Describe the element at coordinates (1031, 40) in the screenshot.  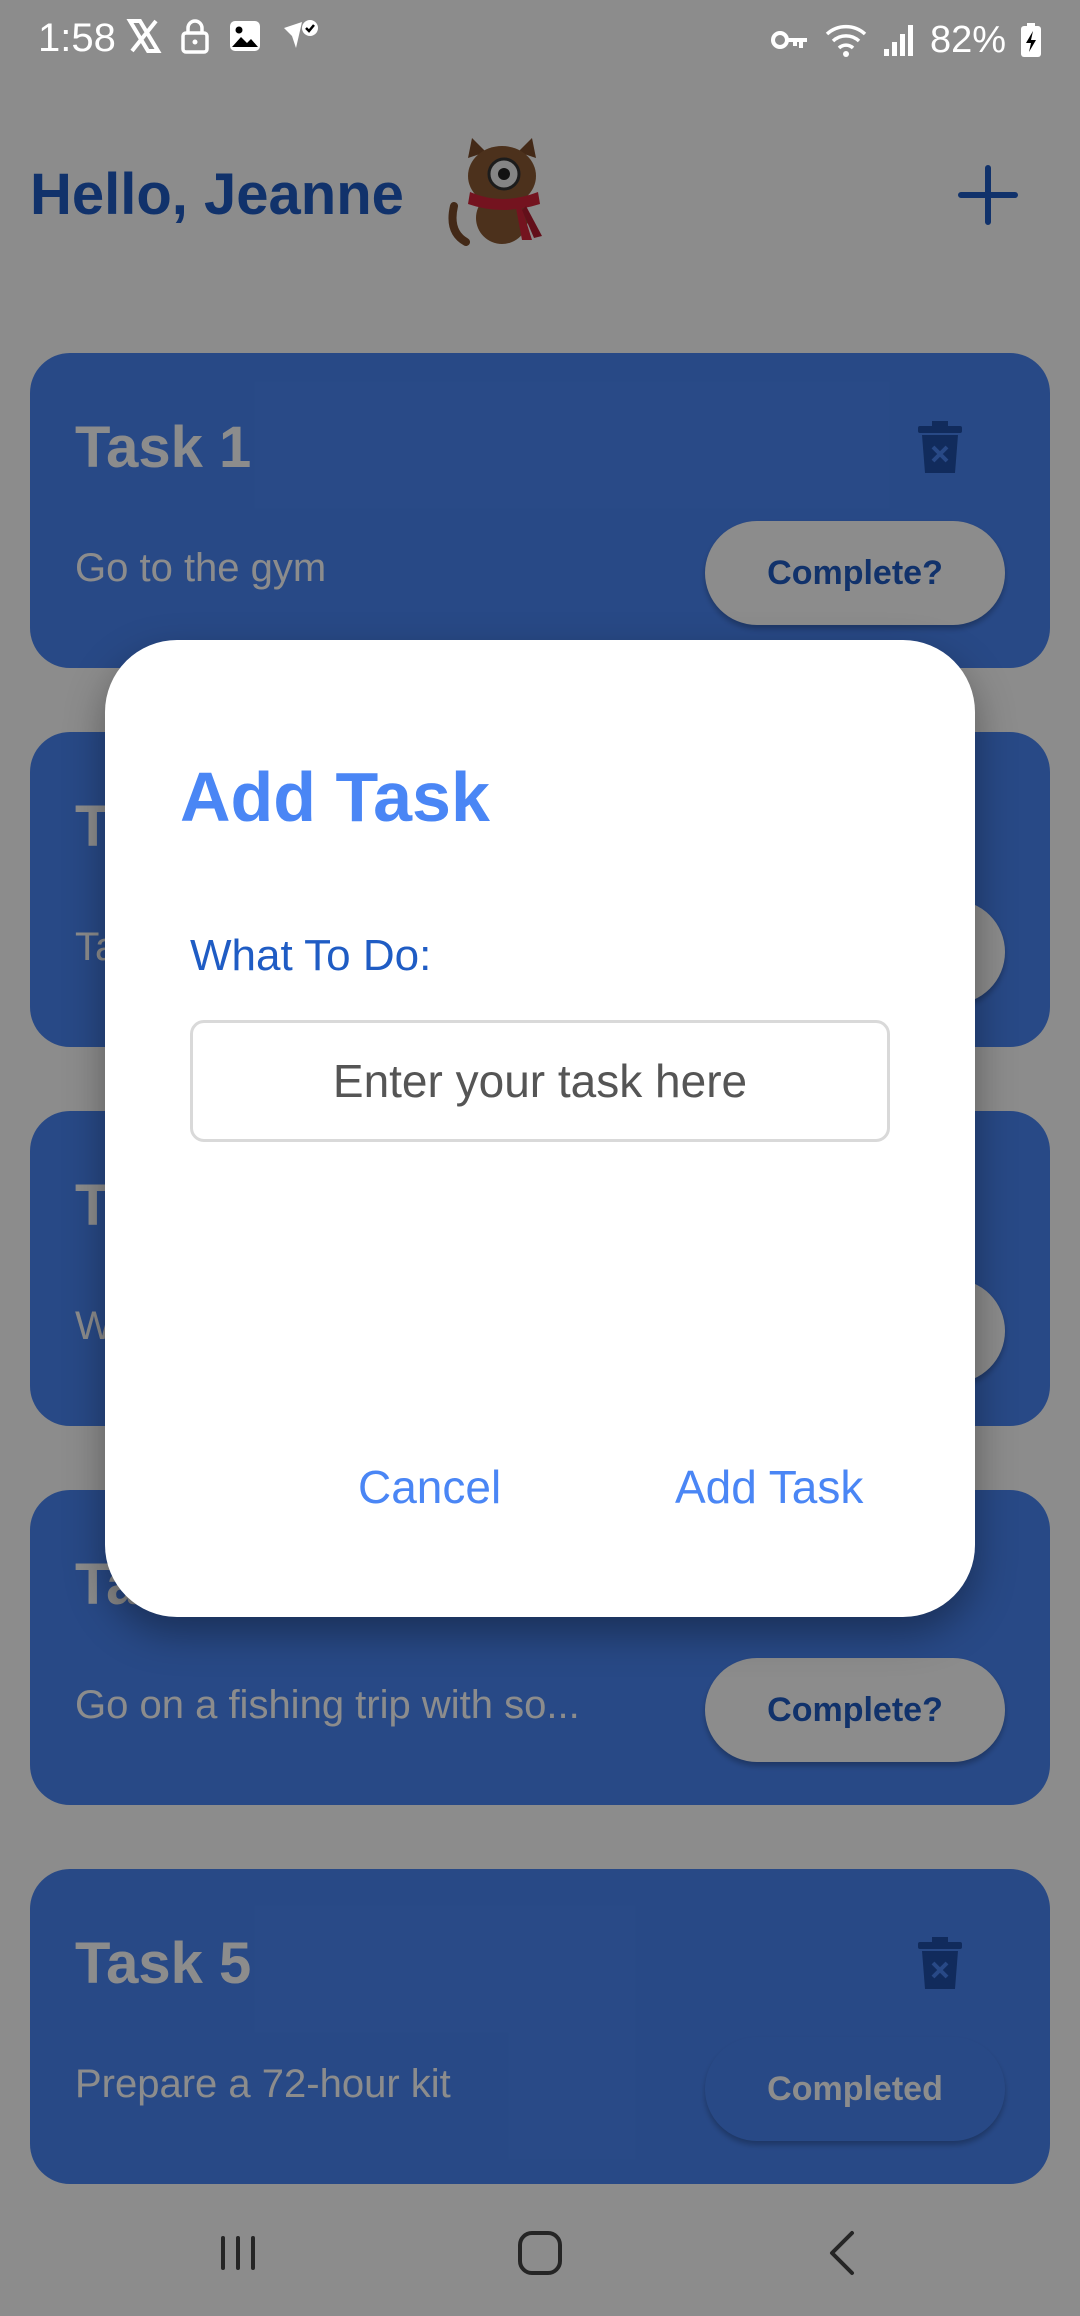
I see `battery-charging-icon` at that location.